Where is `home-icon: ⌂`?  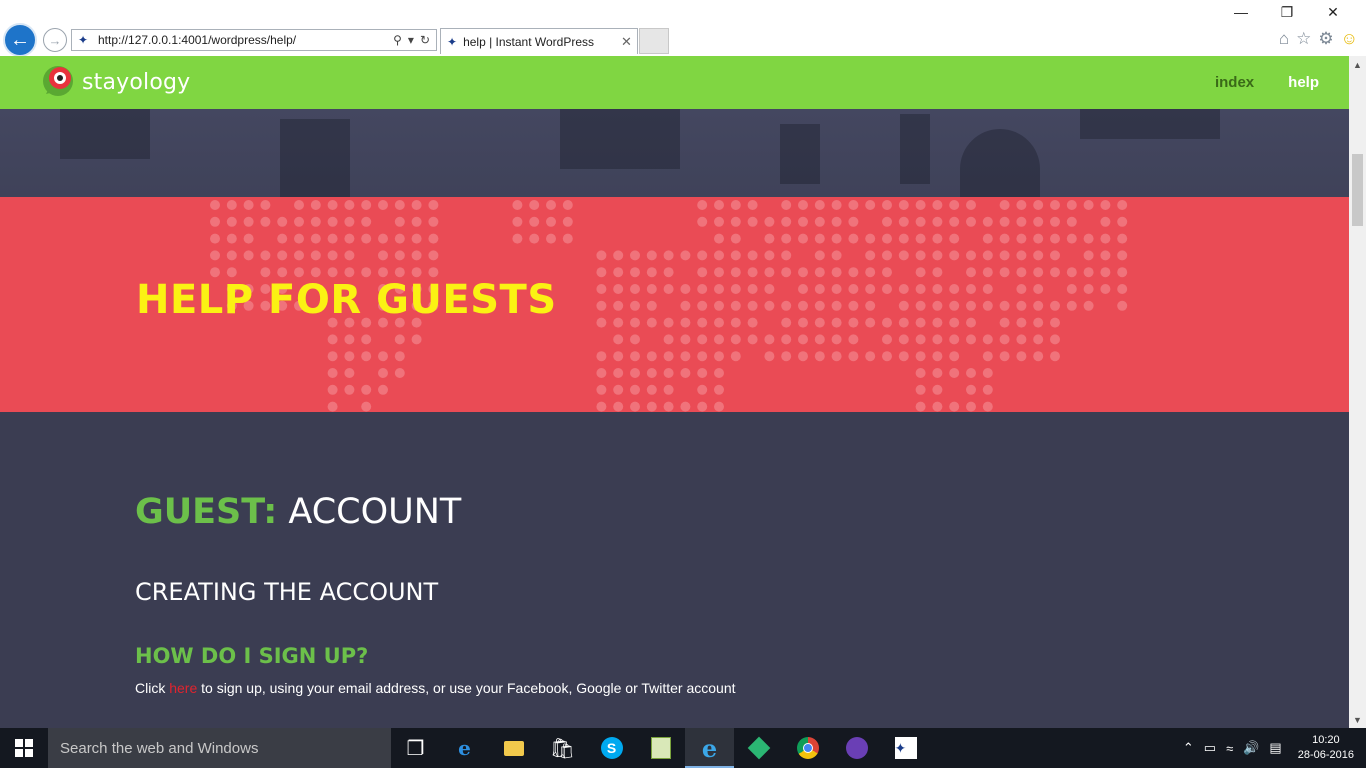
home-icon: ⌂ is located at coordinates (1284, 39).